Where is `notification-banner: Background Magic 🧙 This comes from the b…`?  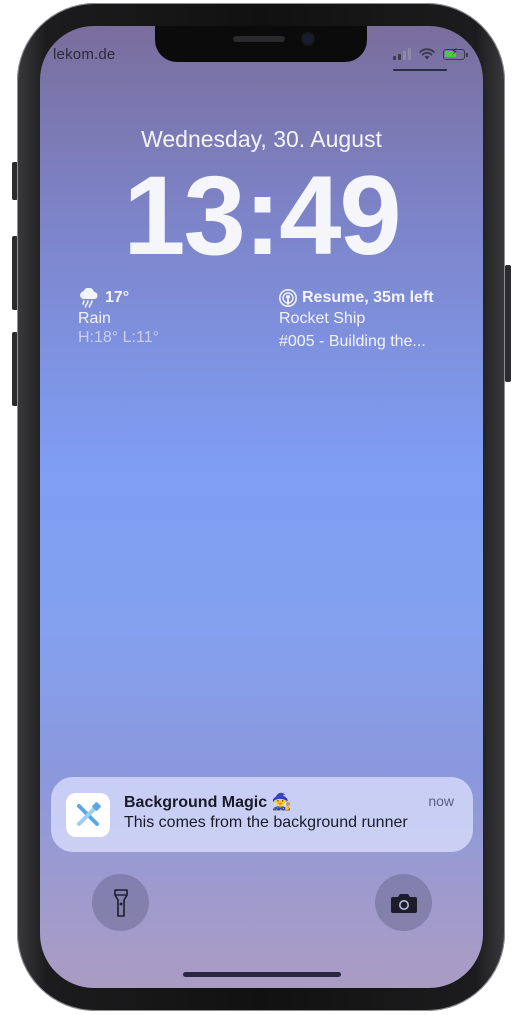 notification-banner: Background Magic 🧙 This comes from the b… is located at coordinates (262, 814).